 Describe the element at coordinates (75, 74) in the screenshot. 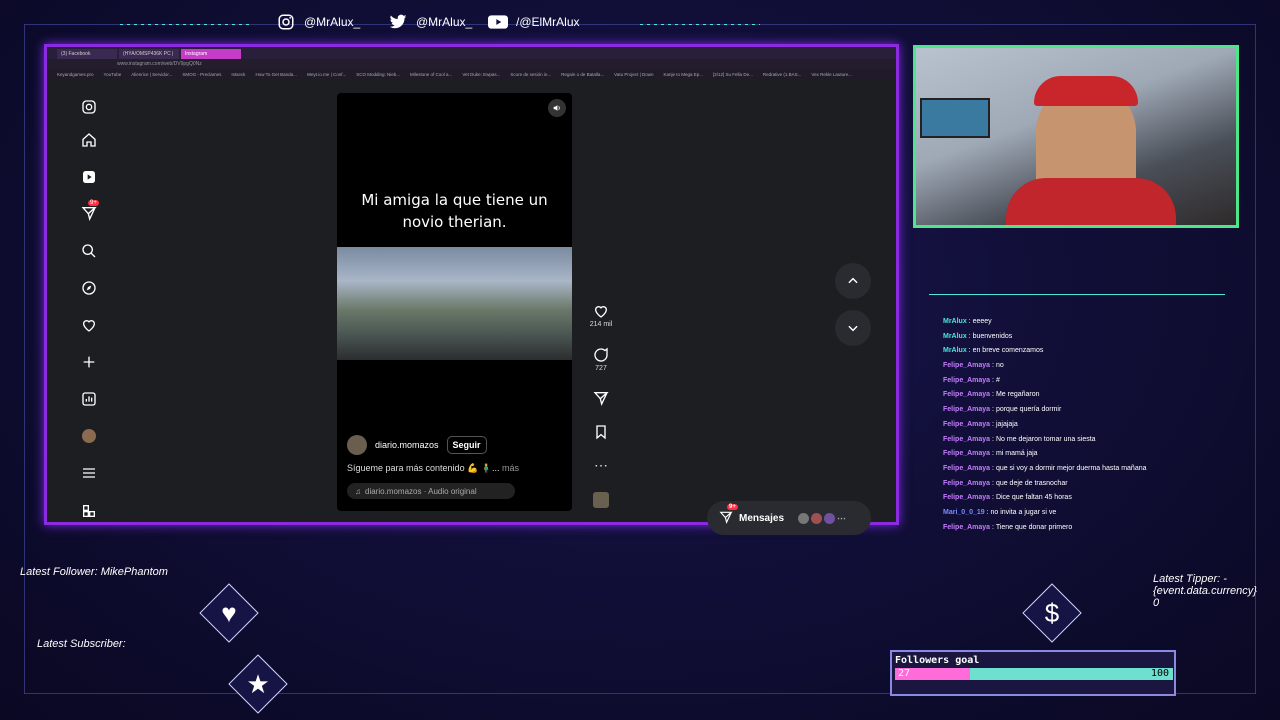

I see `bookmark: Keyandgames.pro` at that location.